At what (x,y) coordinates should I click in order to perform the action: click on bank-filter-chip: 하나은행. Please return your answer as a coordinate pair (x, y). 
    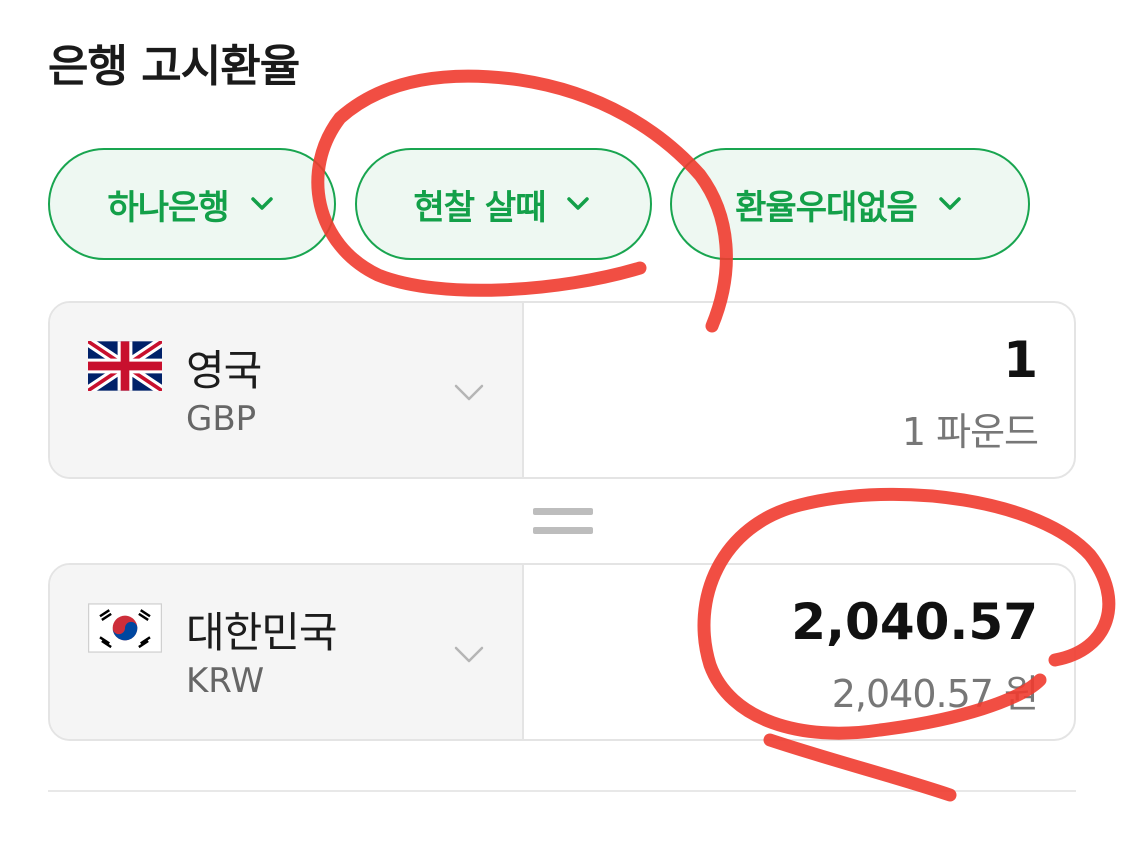
    Looking at the image, I should click on (192, 204).